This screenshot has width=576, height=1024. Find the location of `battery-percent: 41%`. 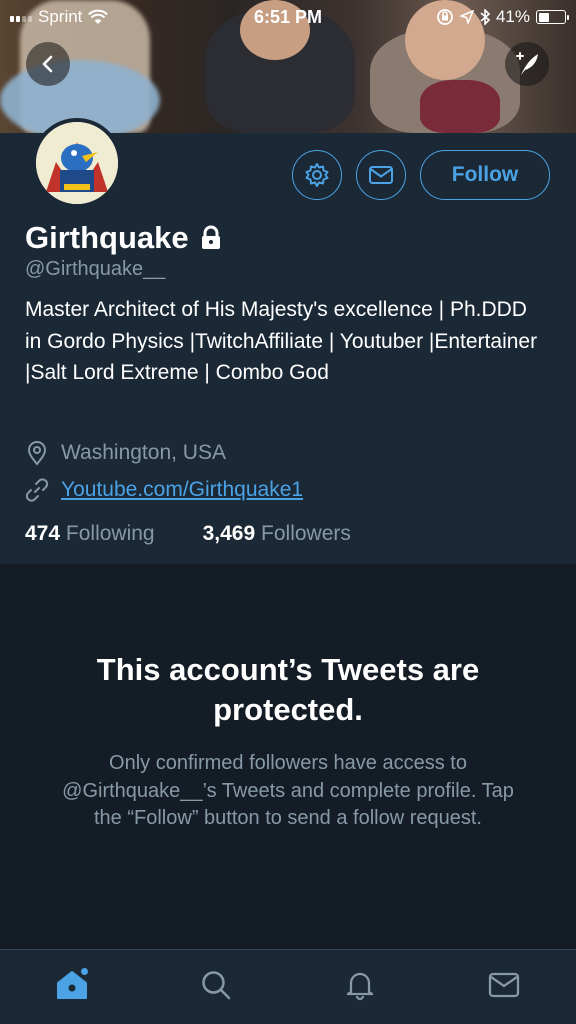

battery-percent: 41% is located at coordinates (512, 16).